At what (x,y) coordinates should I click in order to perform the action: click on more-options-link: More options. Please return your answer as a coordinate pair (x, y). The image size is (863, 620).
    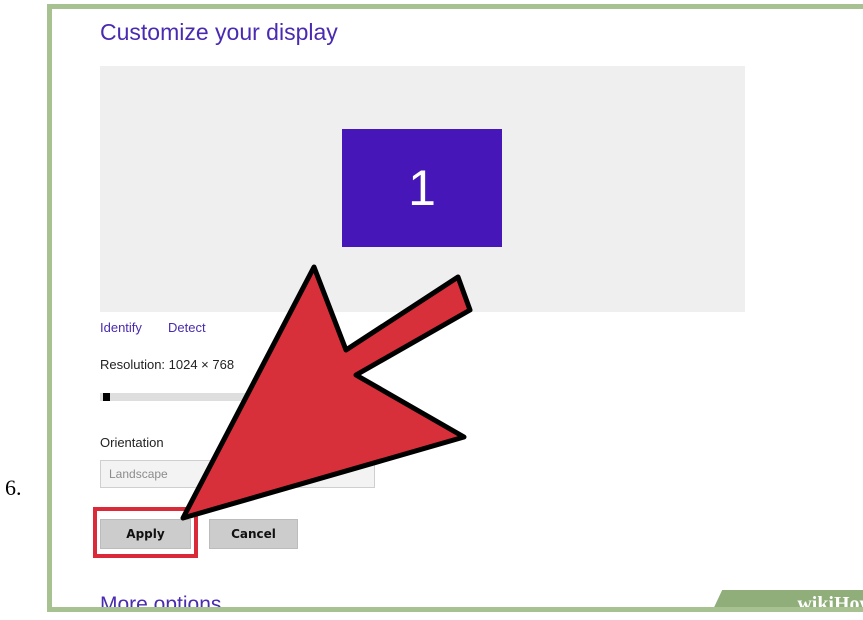
    Looking at the image, I should click on (160, 600).